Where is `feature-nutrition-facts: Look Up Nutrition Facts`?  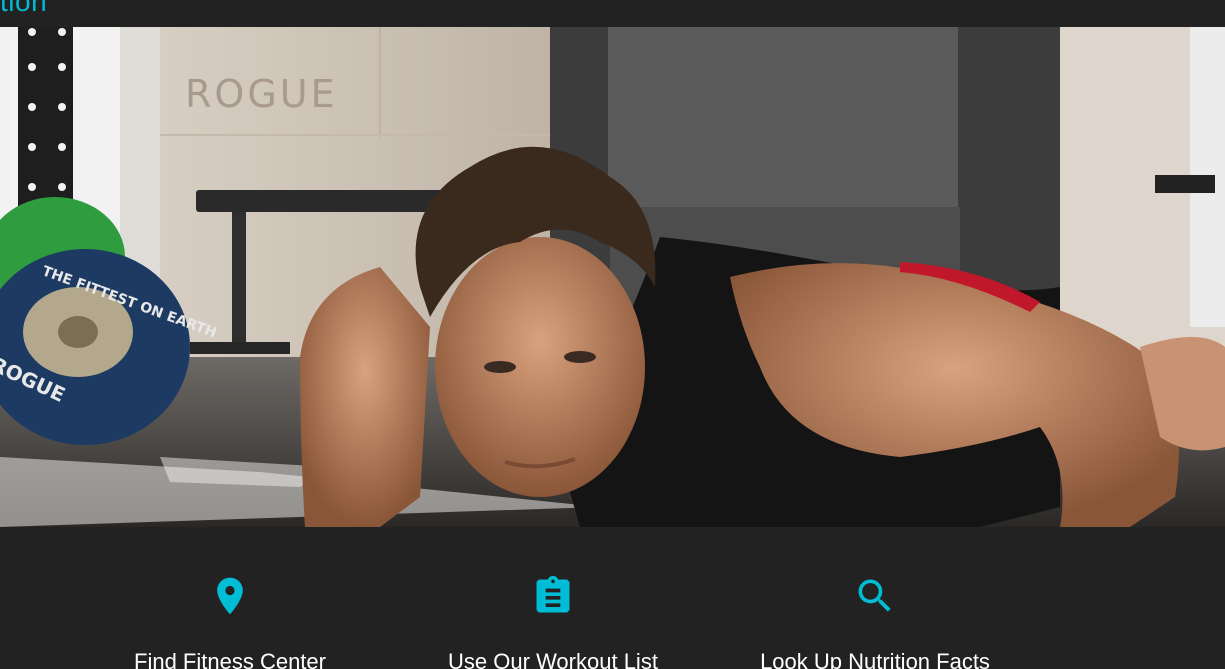 feature-nutrition-facts: Look Up Nutrition Facts is located at coordinates (875, 598).